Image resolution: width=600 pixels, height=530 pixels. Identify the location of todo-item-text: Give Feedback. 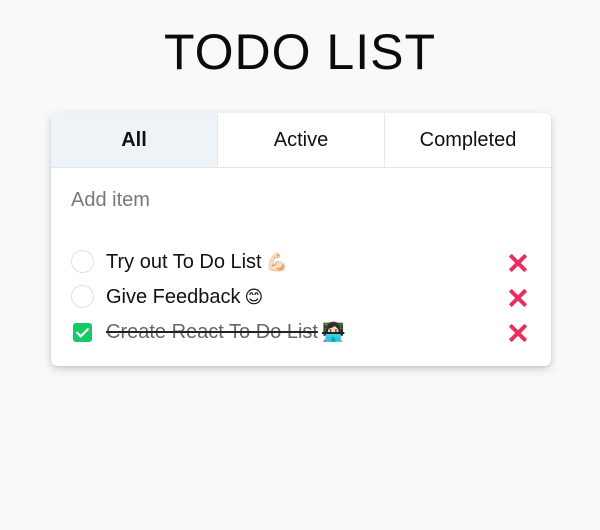
(173, 297).